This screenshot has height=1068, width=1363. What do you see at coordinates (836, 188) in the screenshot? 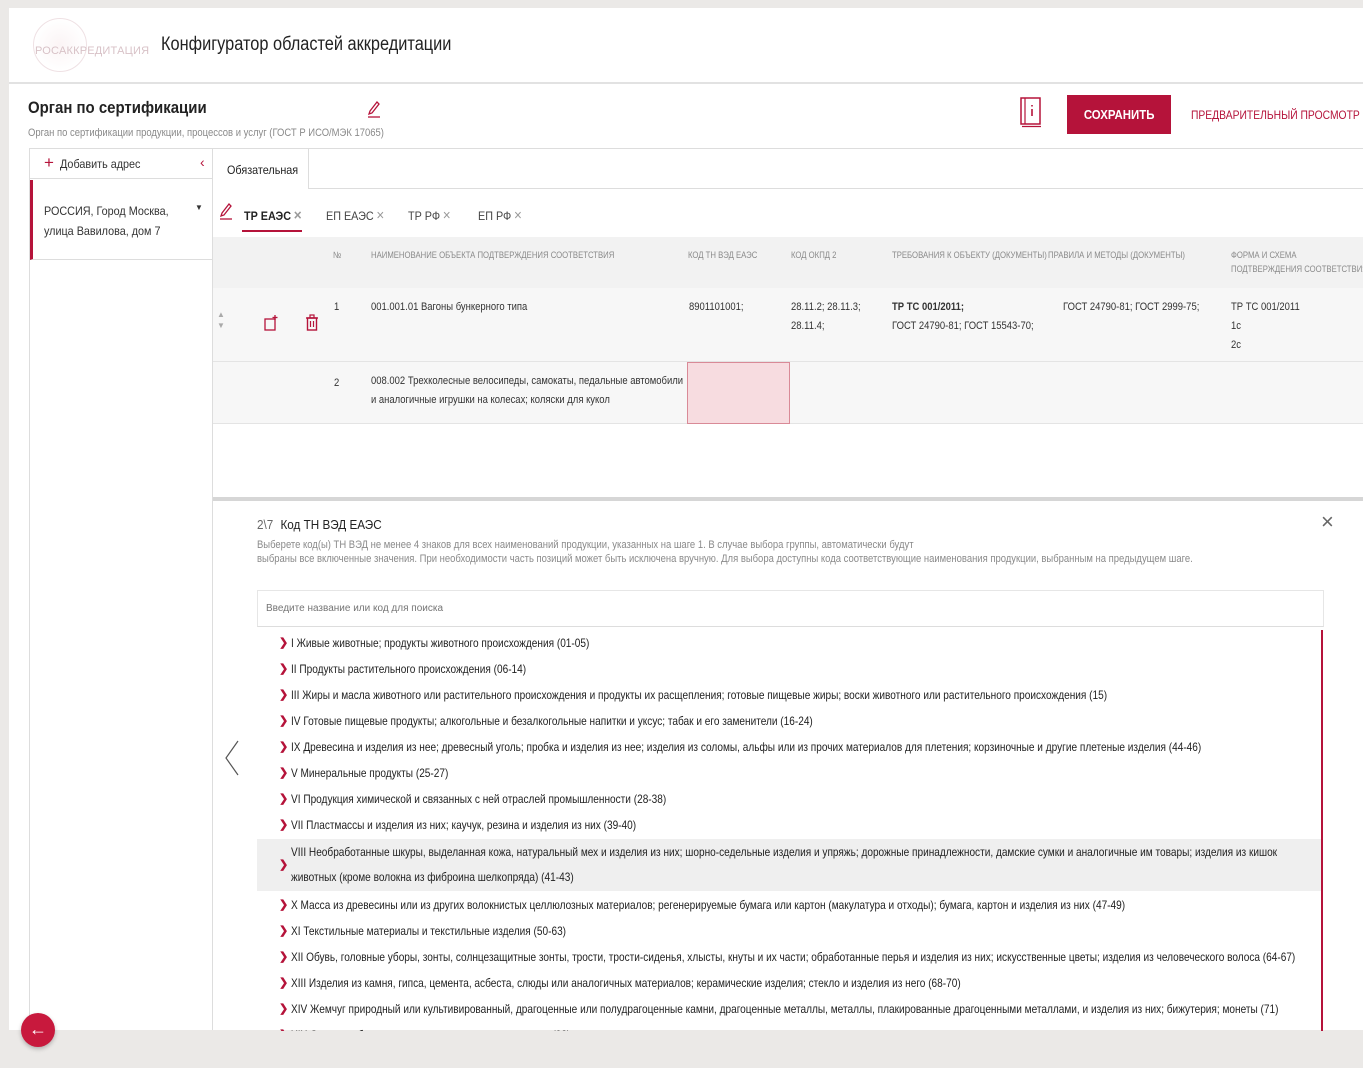
I see `tab-divider` at bounding box center [836, 188].